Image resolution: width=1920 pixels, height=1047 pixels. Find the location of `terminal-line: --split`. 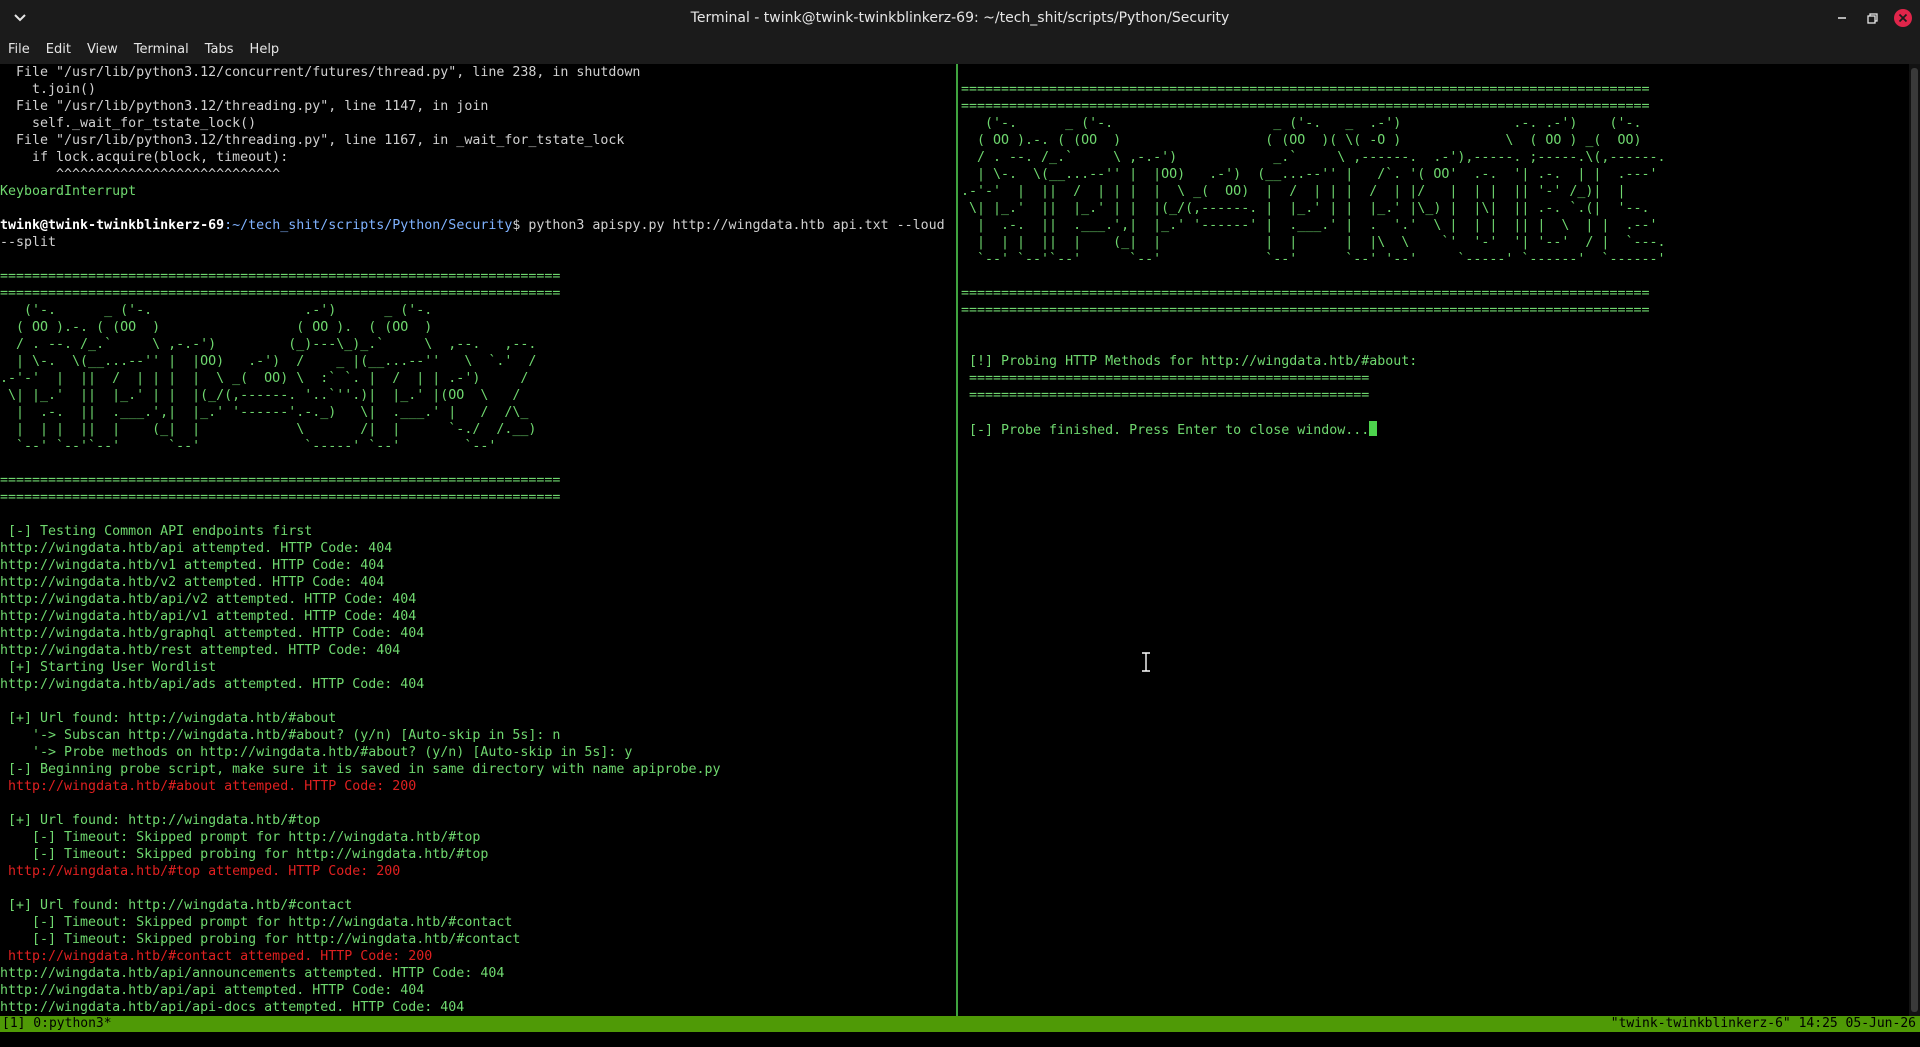

terminal-line: --split is located at coordinates (28, 242).